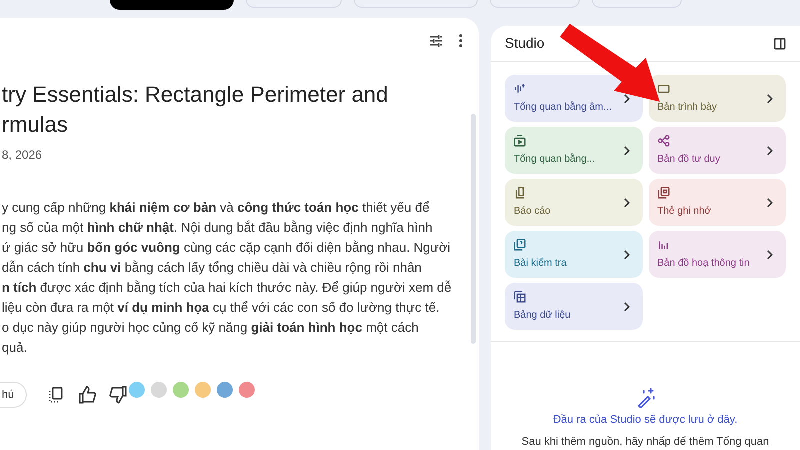 The image size is (800, 450). I want to click on card-label: Bản đồ tư duy, so click(689, 159).